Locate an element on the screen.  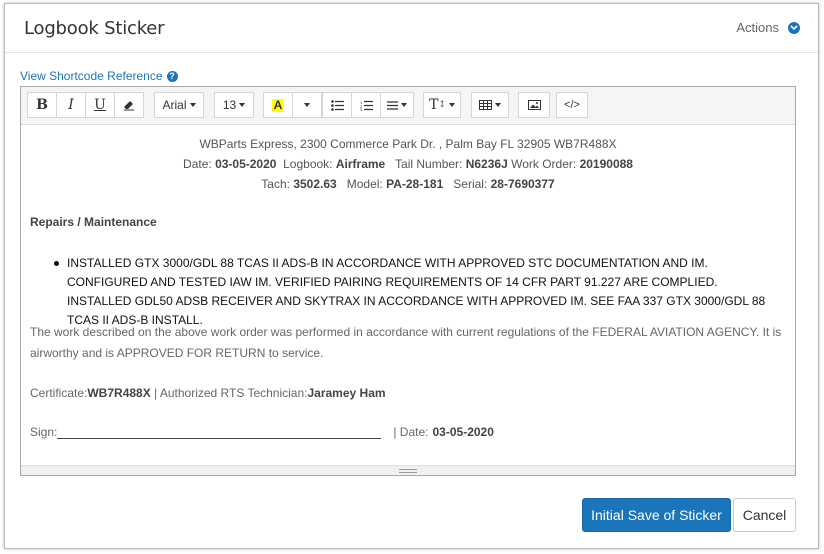
svg-text: 3 is located at coordinates (361, 109).